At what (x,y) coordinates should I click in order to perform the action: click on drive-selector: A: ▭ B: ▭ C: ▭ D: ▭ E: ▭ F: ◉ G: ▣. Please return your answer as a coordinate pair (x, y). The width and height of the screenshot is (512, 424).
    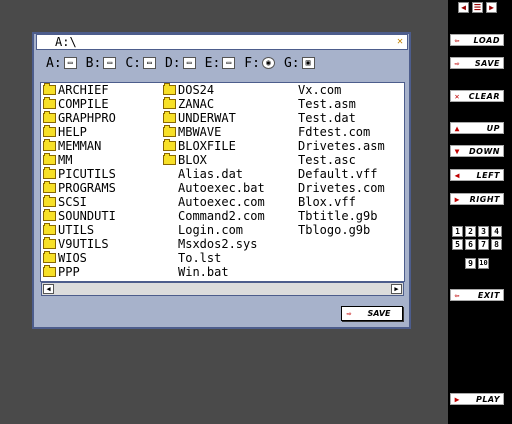
    Looking at the image, I should click on (180, 63).